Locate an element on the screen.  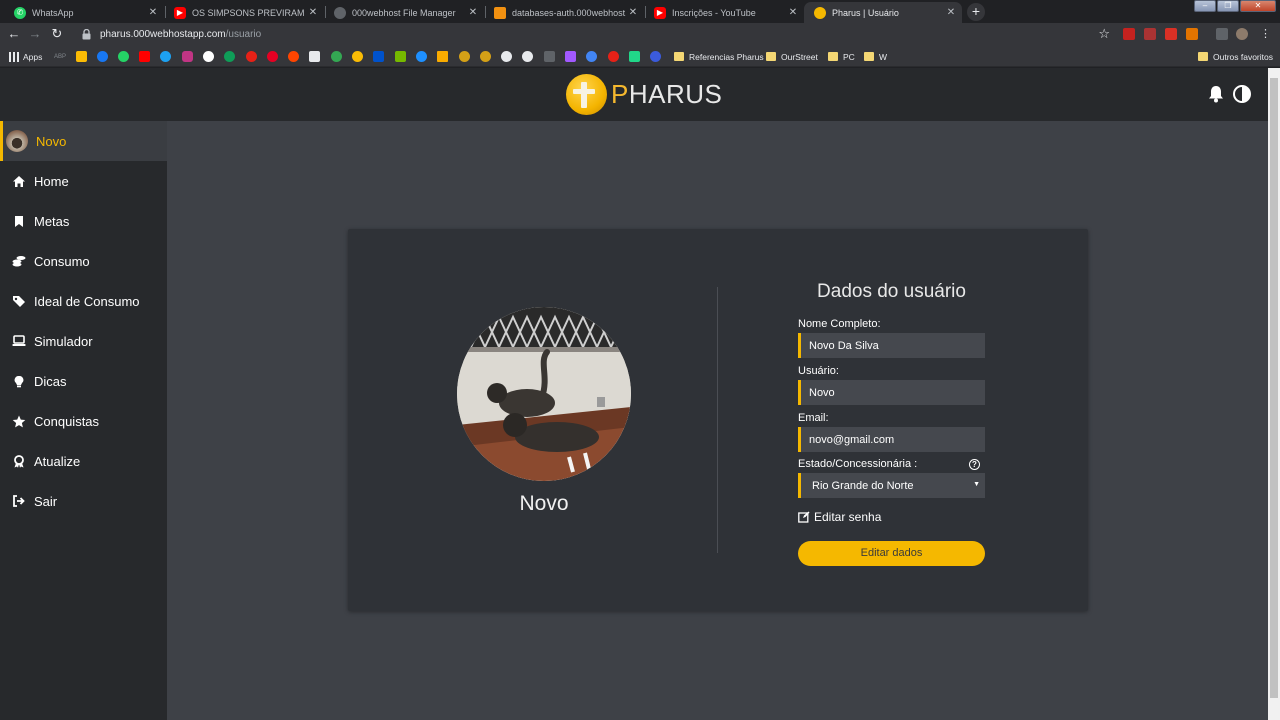
bookmark-play-icon is located at coordinates (527, 56).